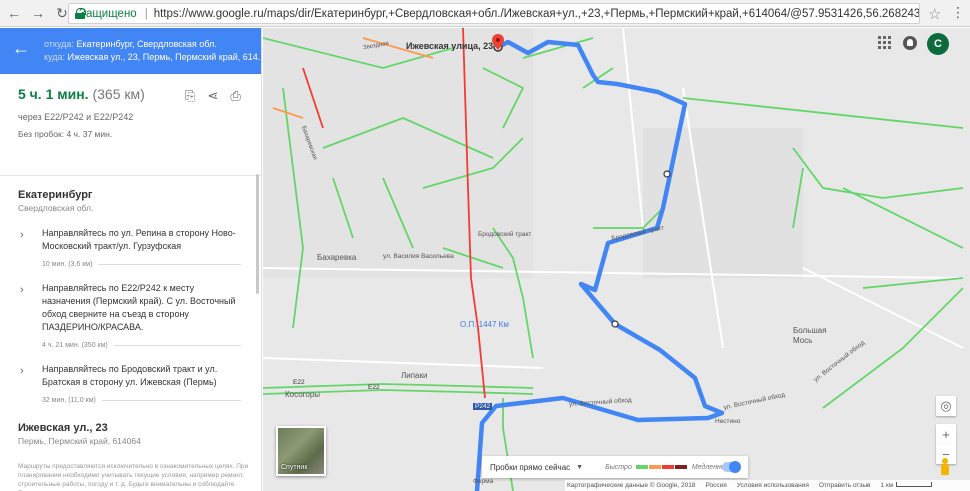 Image resolution: width=970 pixels, height=491 pixels. I want to click on map-label-e22b: E22, so click(374, 387).